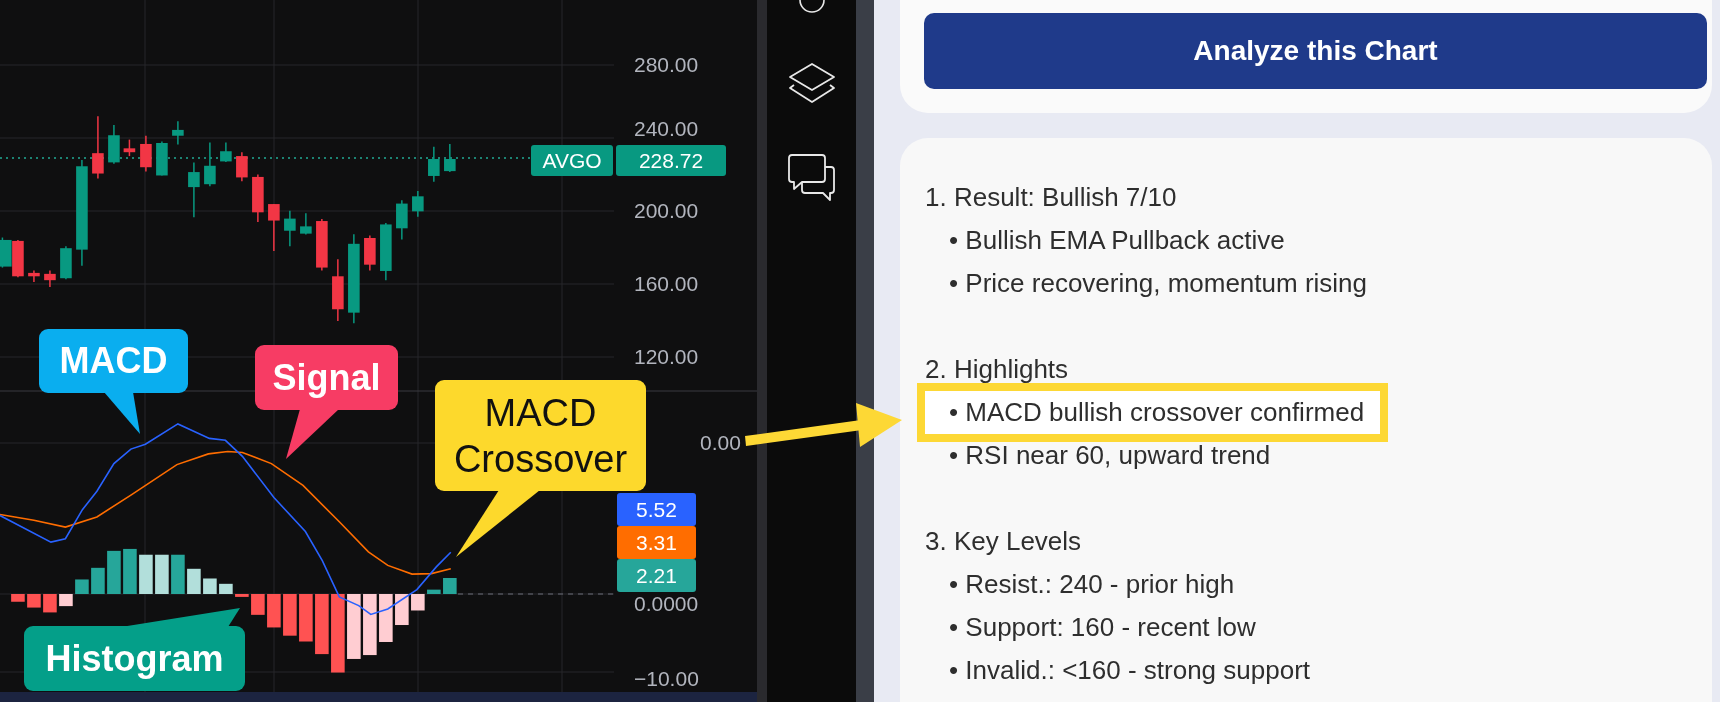  What do you see at coordinates (666, 210) in the screenshot?
I see `axis-label: 200.00` at bounding box center [666, 210].